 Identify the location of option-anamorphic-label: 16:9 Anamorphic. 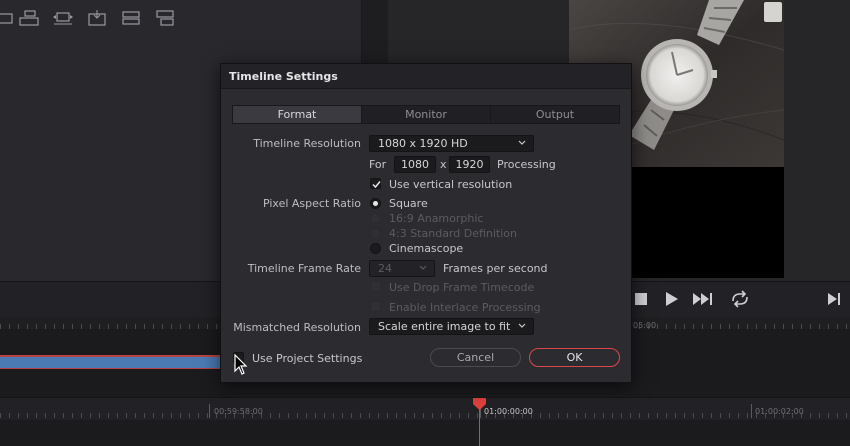
(436, 218).